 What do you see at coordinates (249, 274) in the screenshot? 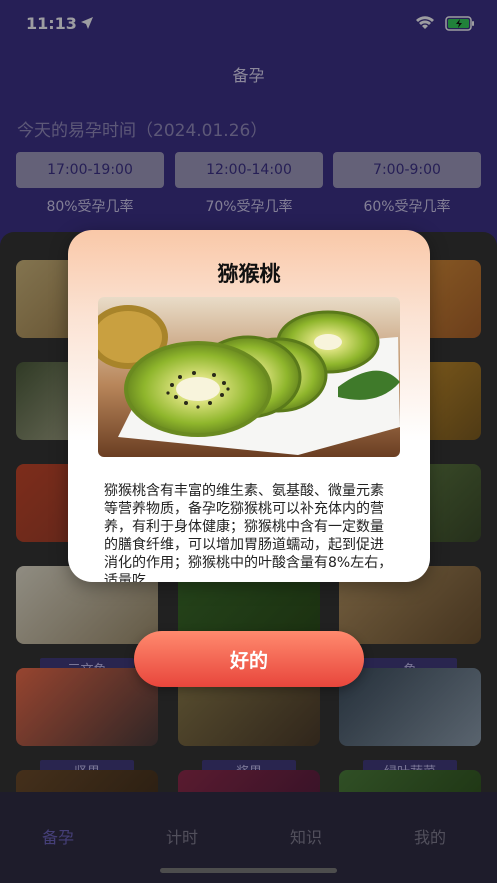
I see `modal-title: 猕猴桃` at bounding box center [249, 274].